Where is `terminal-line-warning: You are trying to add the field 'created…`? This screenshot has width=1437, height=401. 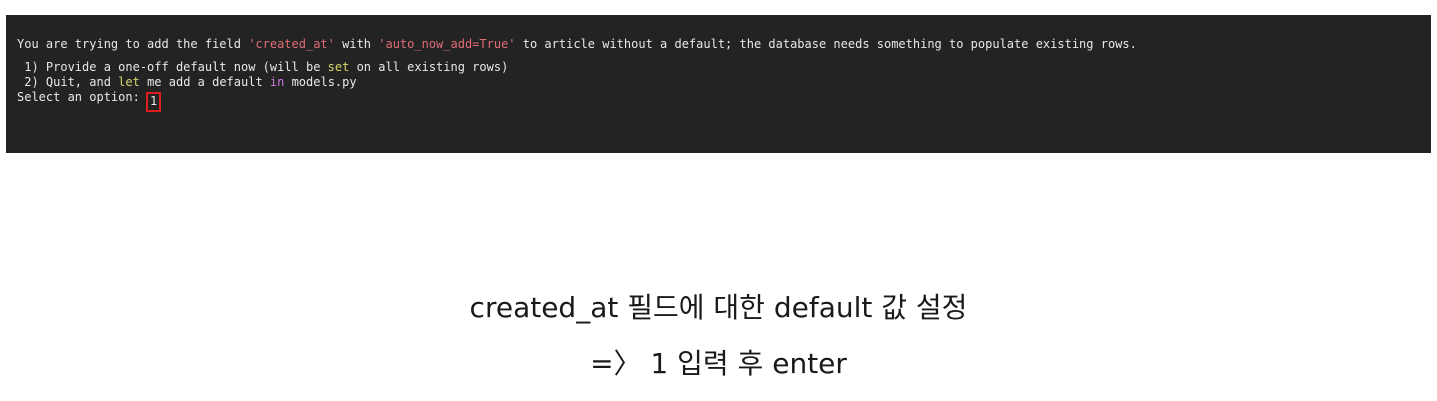 terminal-line-warning: You are trying to add the field 'created… is located at coordinates (724, 44).